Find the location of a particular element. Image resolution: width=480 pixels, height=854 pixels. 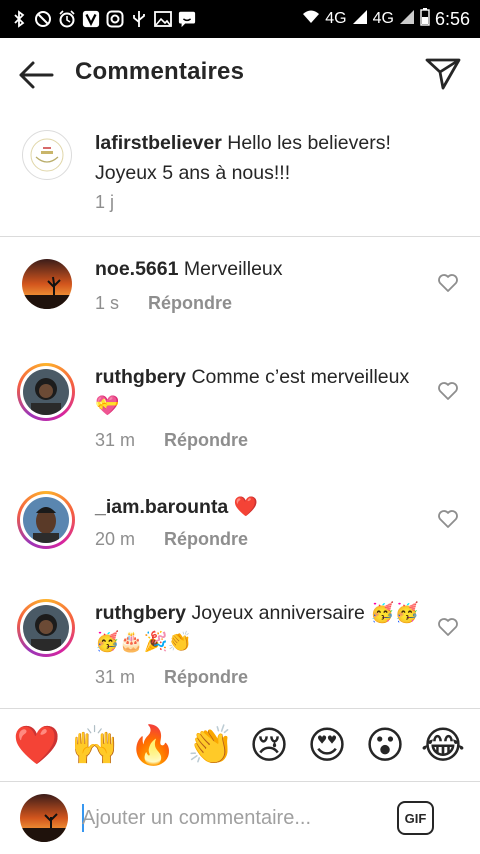

clock: 6:56 is located at coordinates (452, 18).